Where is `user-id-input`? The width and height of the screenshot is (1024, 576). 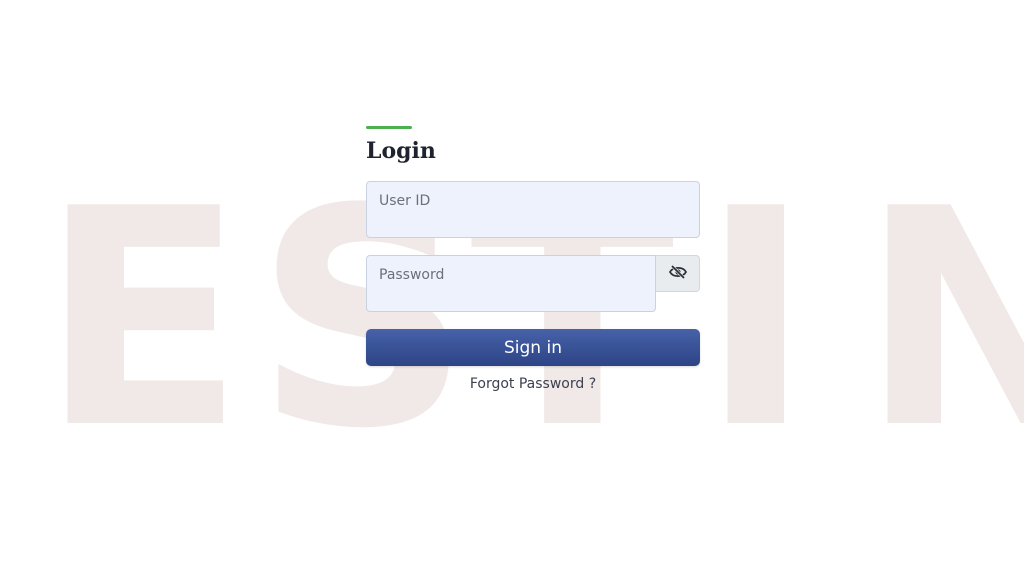
user-id-input is located at coordinates (533, 209).